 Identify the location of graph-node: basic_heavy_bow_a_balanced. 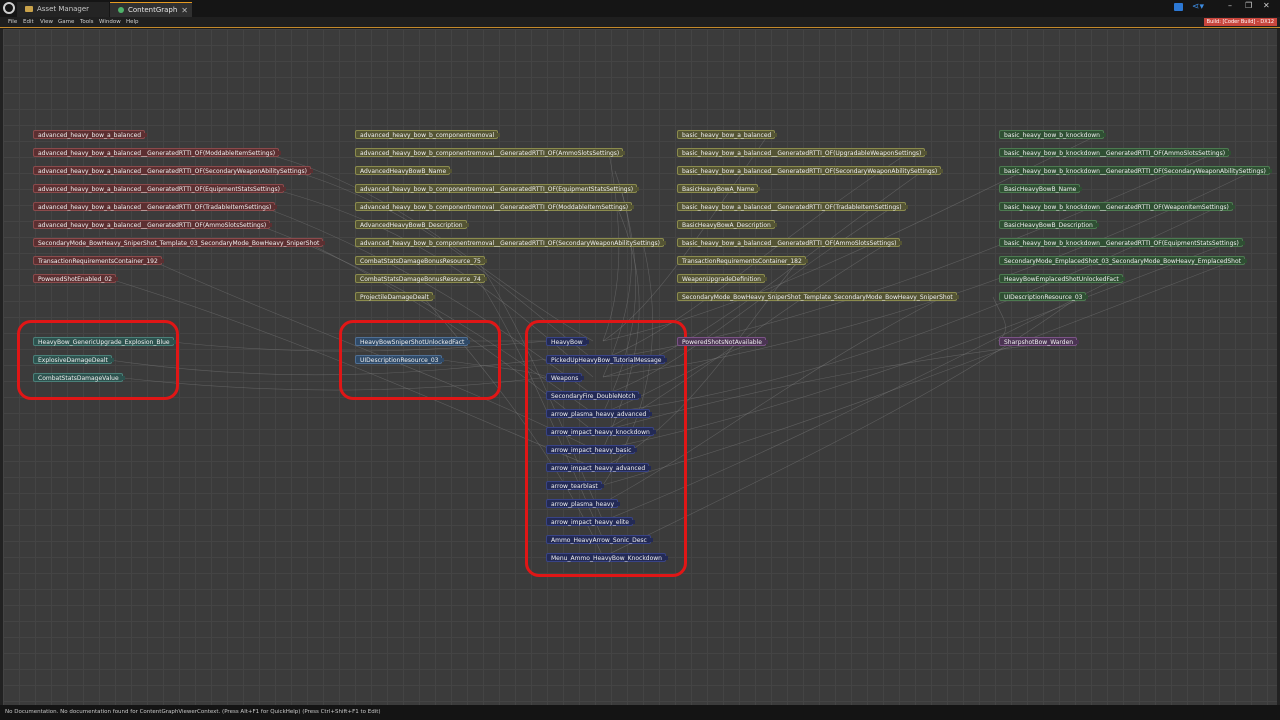
(727, 134).